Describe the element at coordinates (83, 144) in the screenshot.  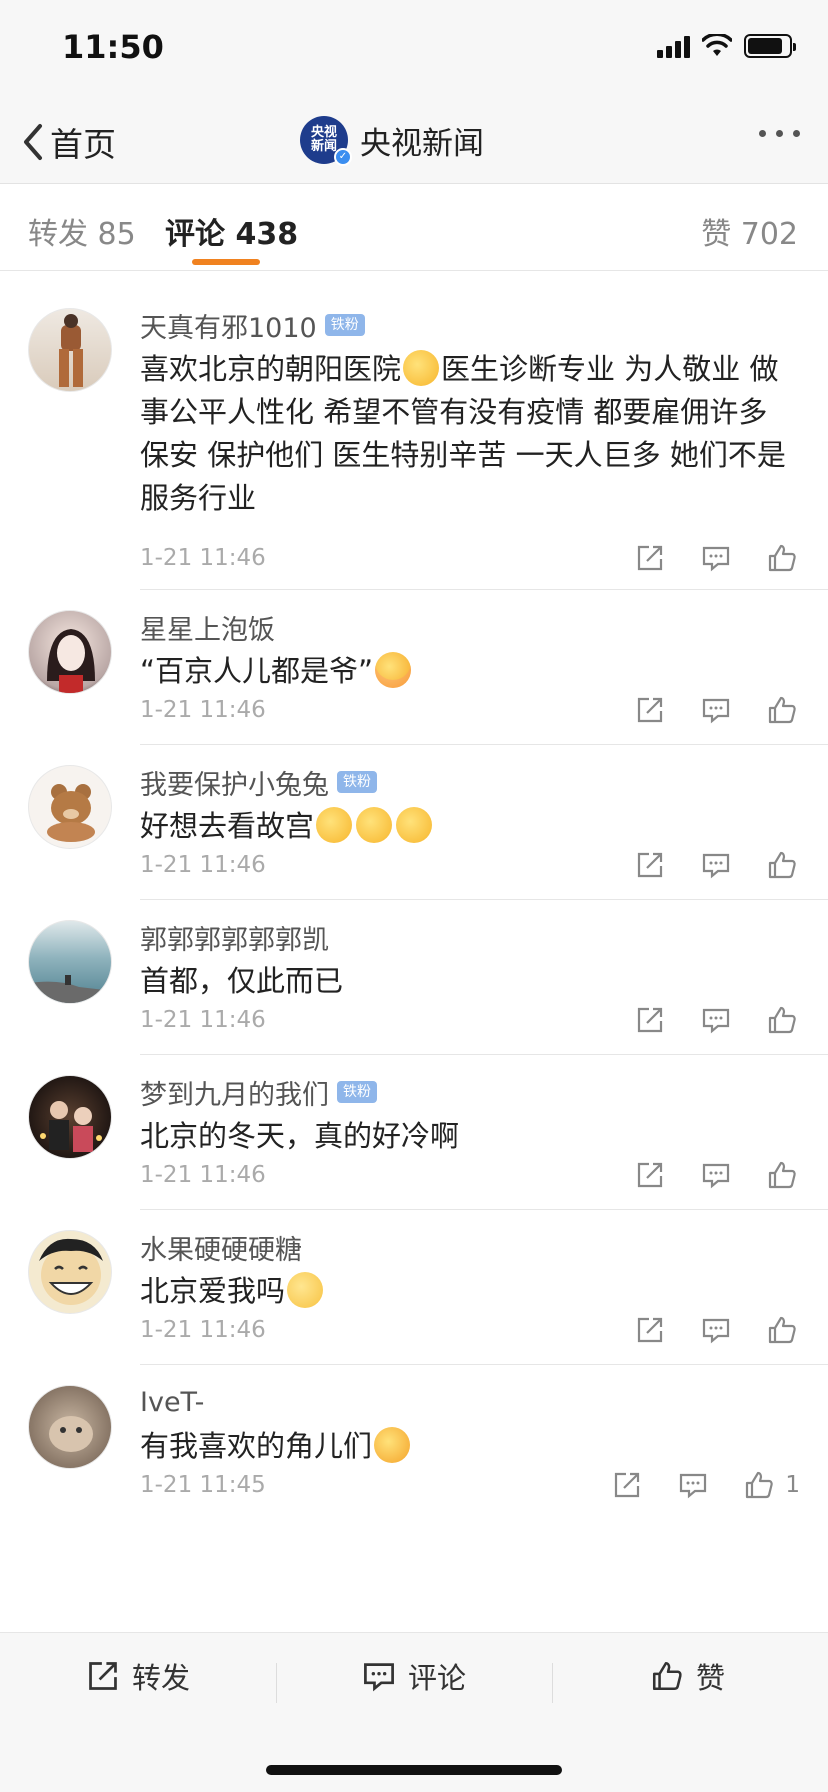
I see `back-label: 首页` at that location.